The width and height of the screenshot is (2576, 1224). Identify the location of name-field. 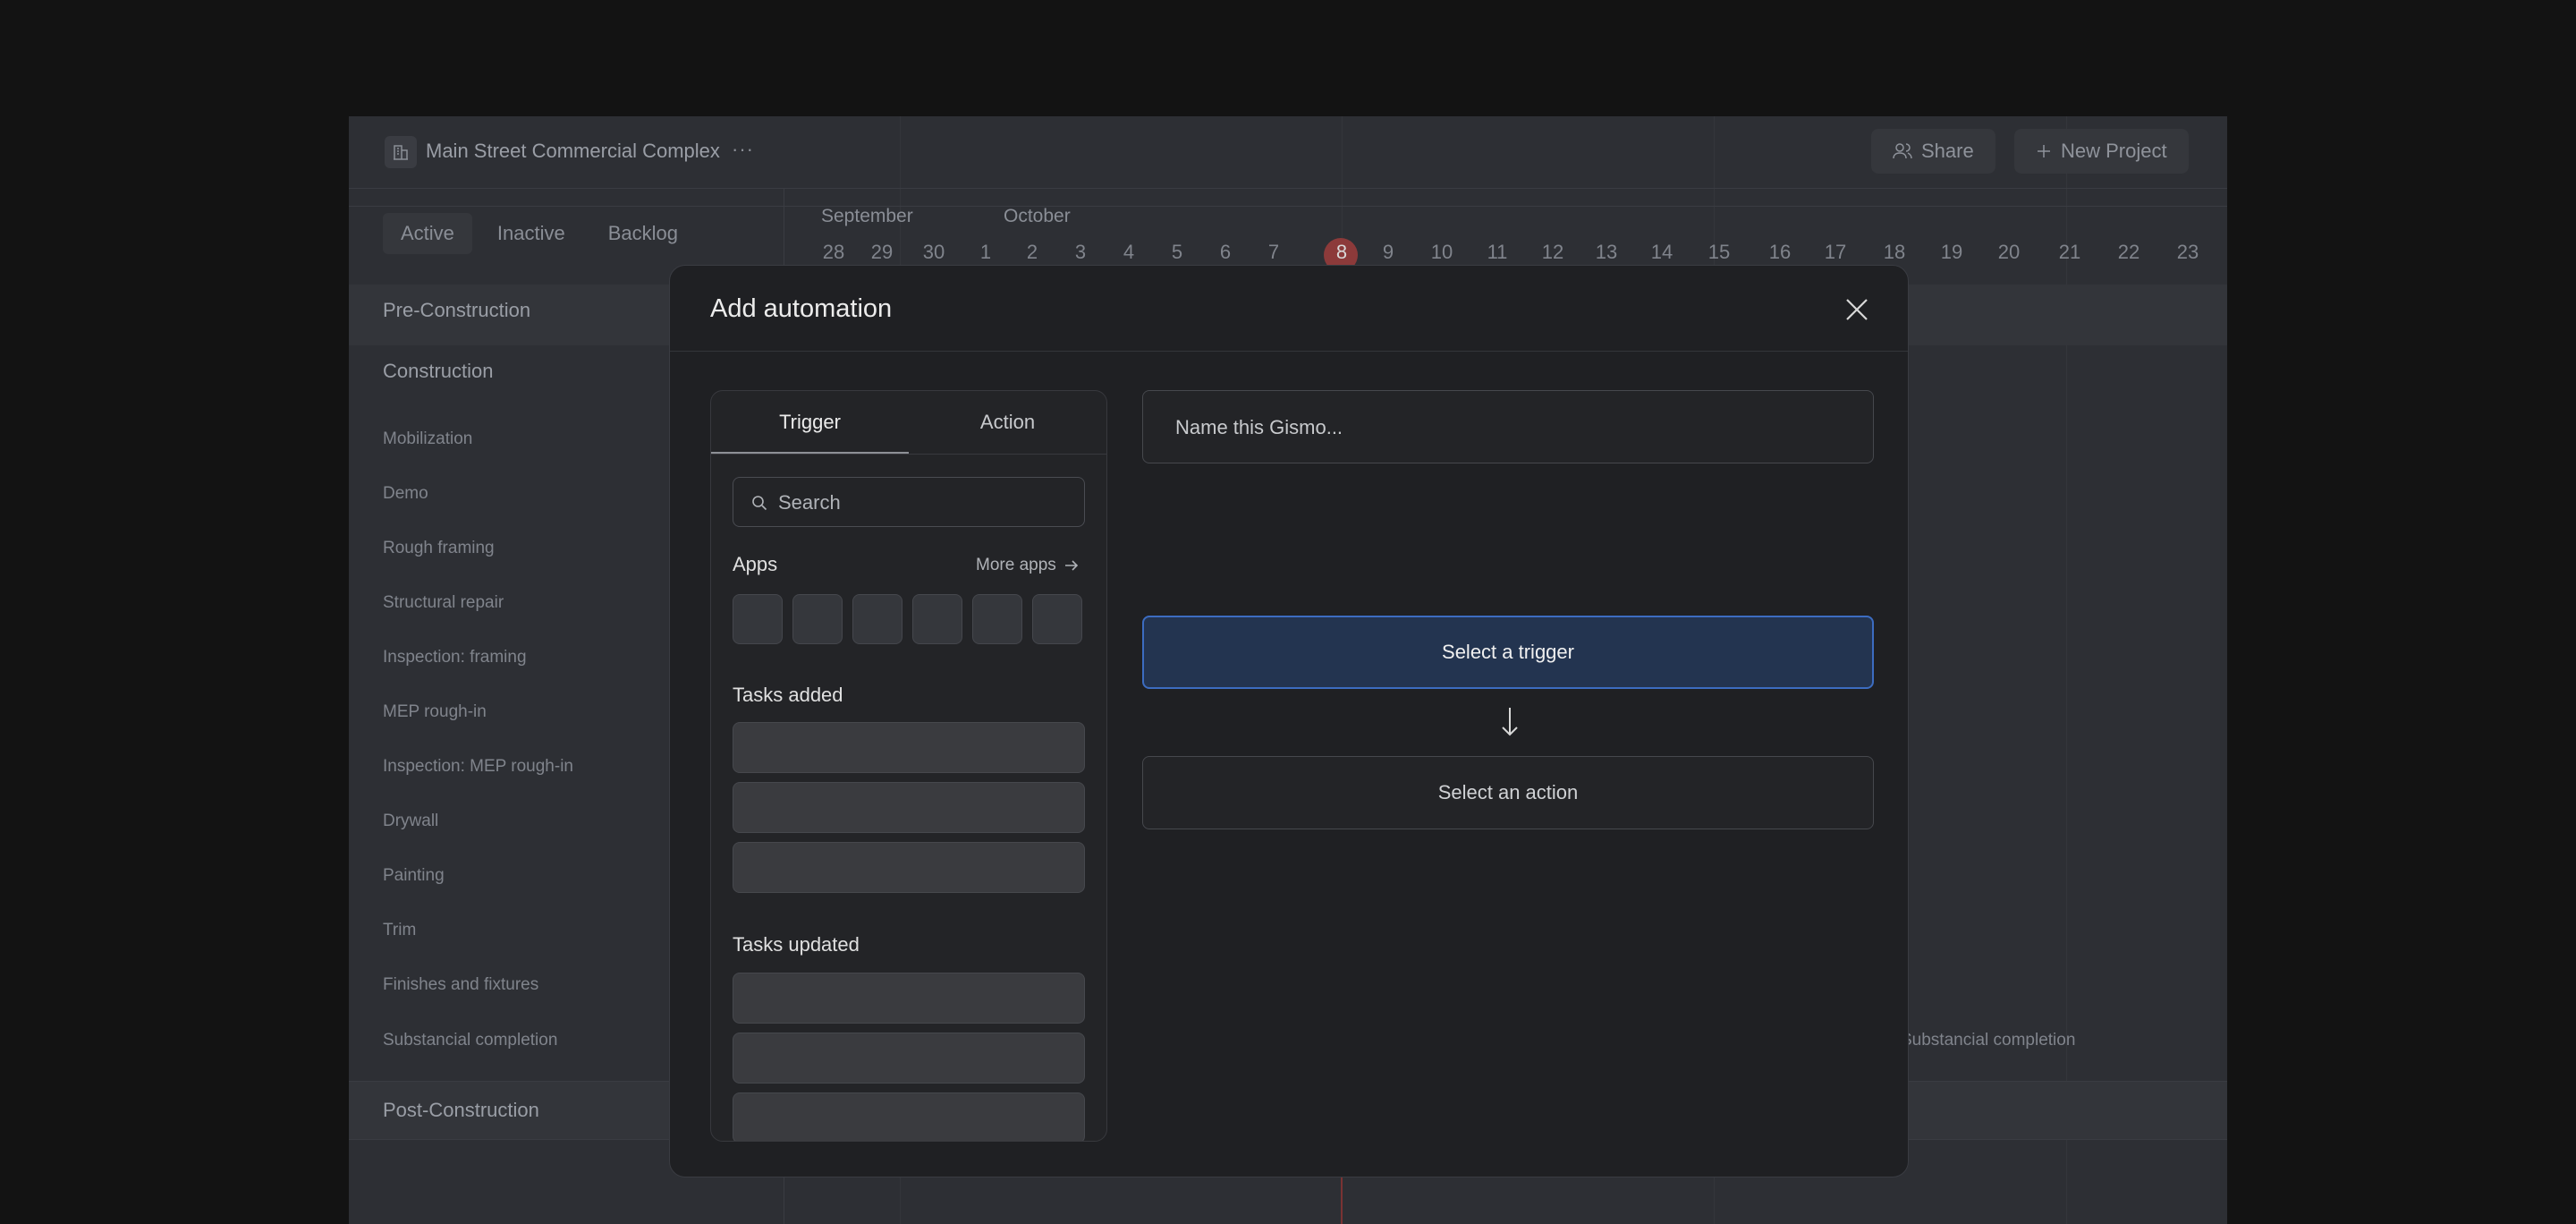
(1508, 427).